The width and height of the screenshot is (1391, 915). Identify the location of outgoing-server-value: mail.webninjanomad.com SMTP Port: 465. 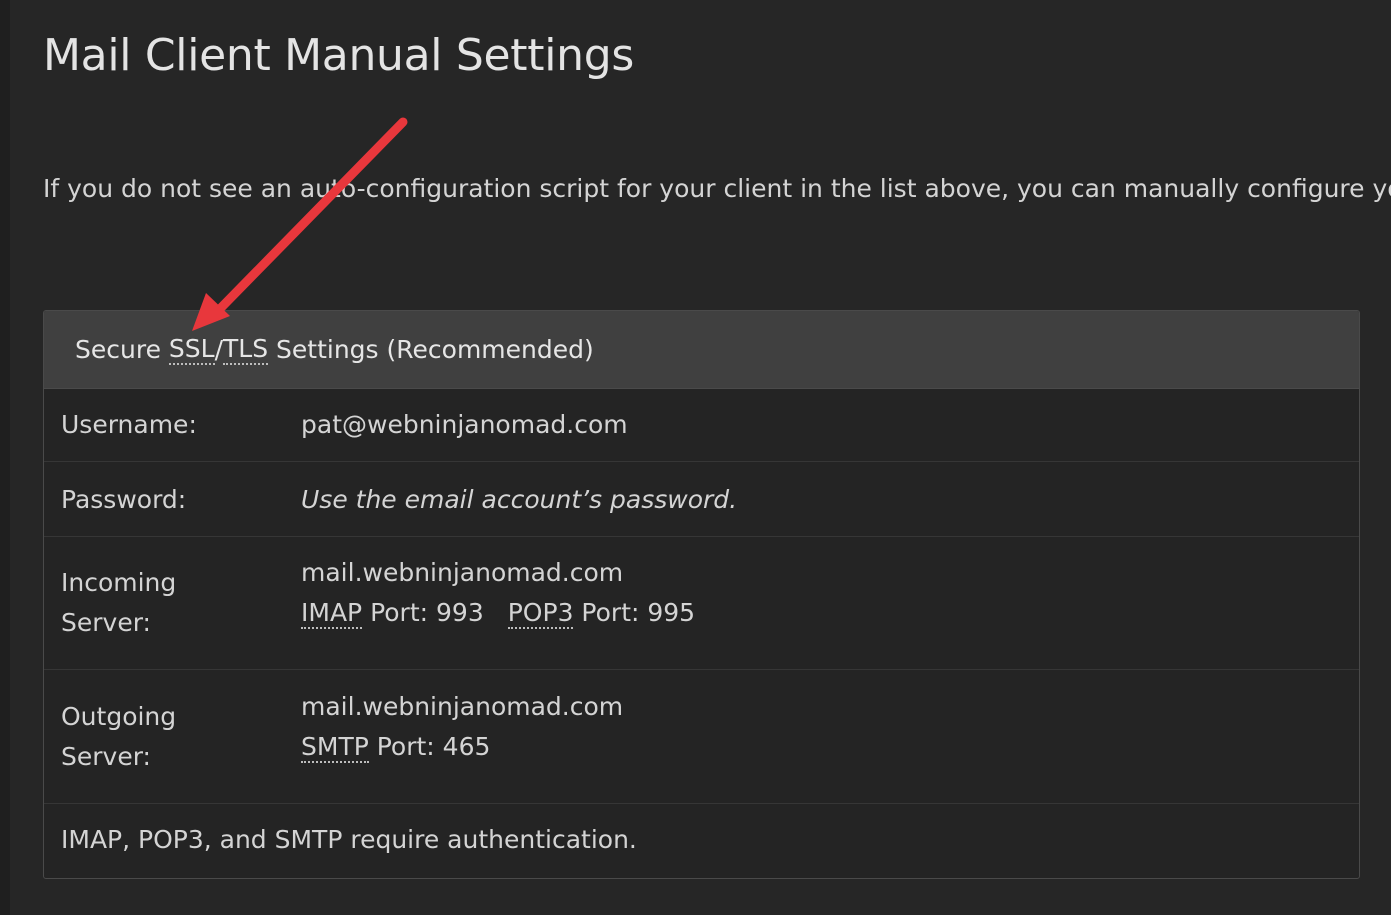
(462, 727).